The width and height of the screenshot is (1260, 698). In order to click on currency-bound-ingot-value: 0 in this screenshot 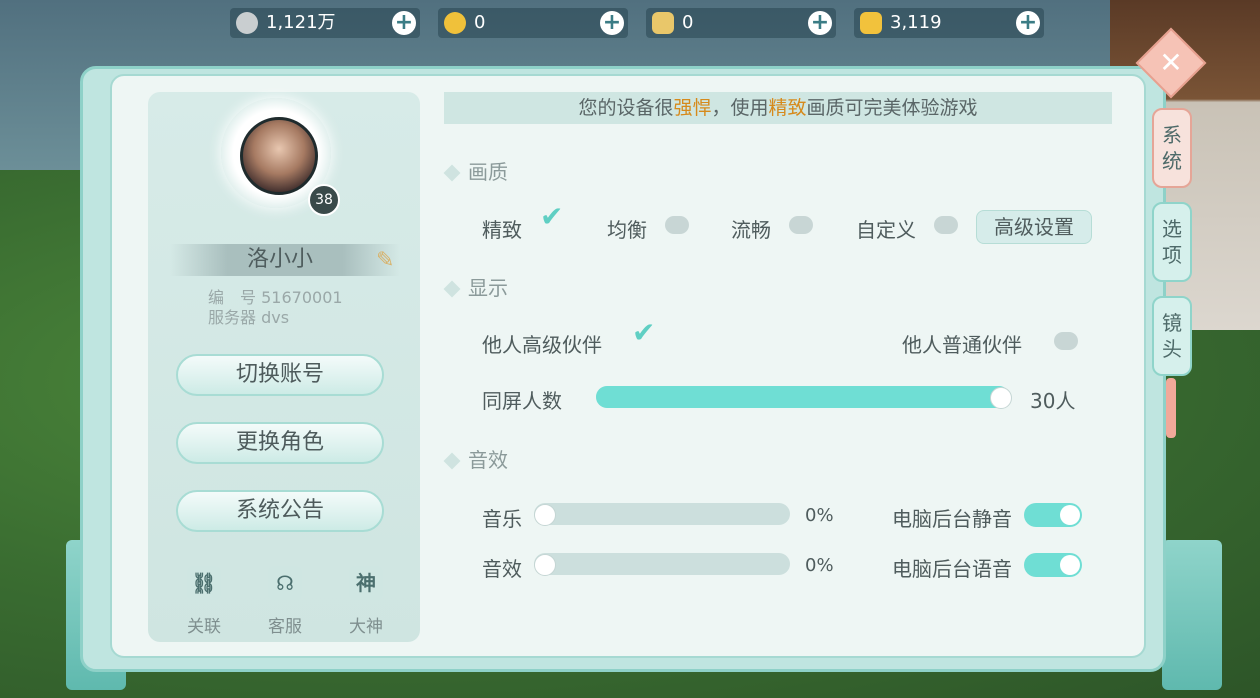, I will do `click(688, 22)`.